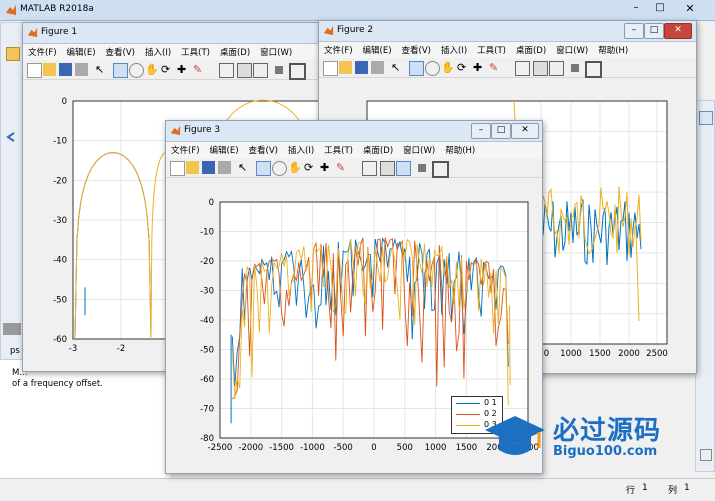 The image size is (715, 501). Describe the element at coordinates (660, 9) in the screenshot. I see `main-maximize-button: □` at that location.